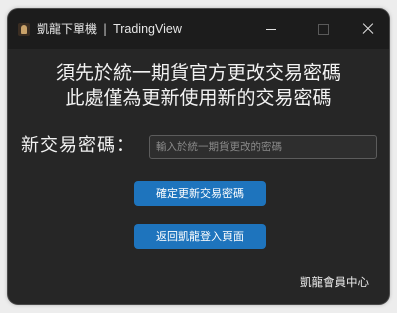 The image size is (397, 313). What do you see at coordinates (78, 145) in the screenshot?
I see `new-password-label: 新交易密碼：` at bounding box center [78, 145].